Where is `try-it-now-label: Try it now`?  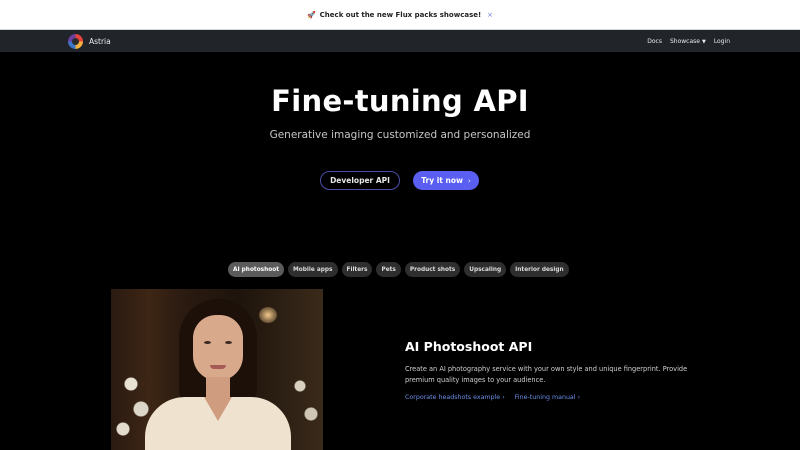
try-it-now-label: Try it now is located at coordinates (442, 180).